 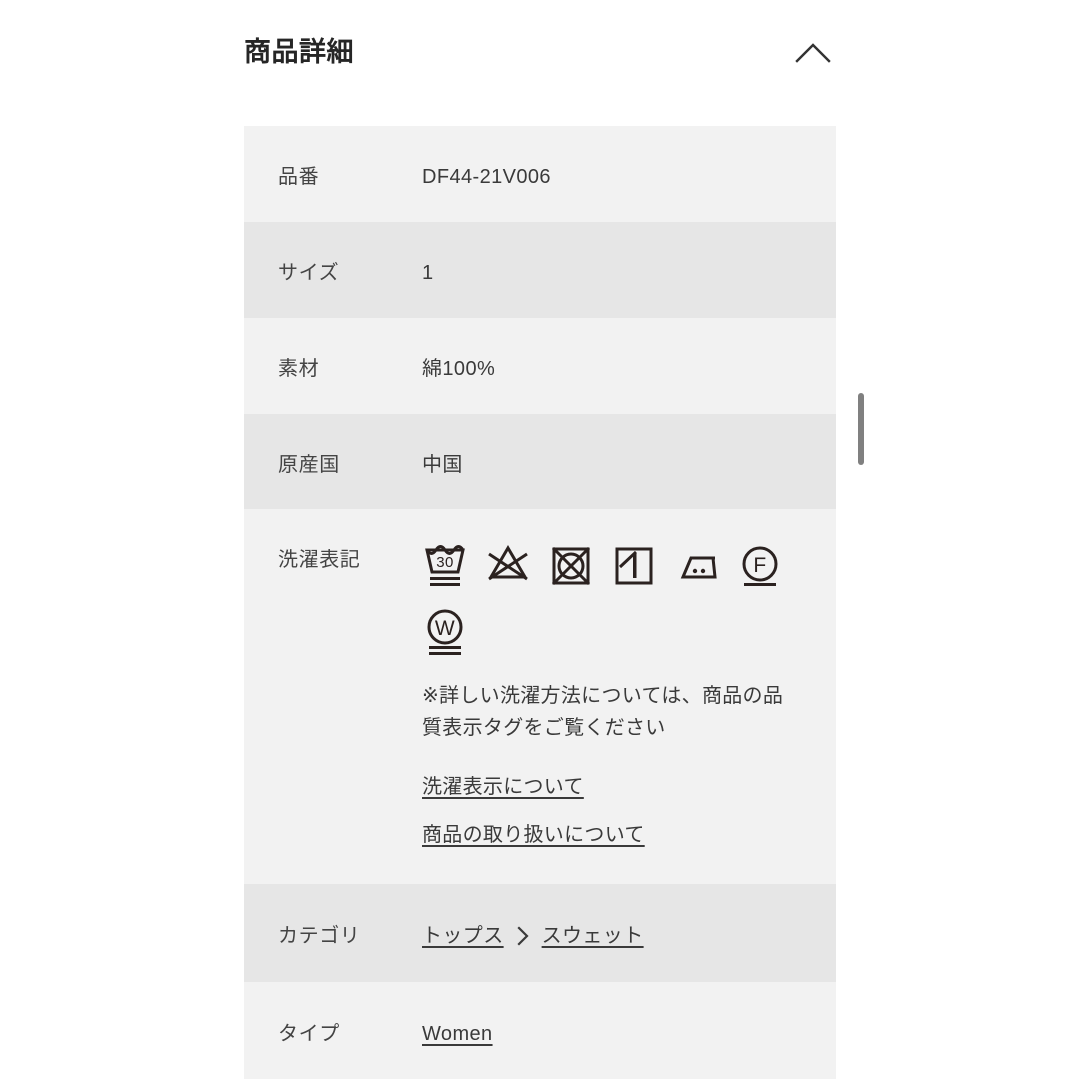 What do you see at coordinates (612, 811) in the screenshot?
I see `care-links: 洗濯表示について 商品の取り扱いについて` at bounding box center [612, 811].